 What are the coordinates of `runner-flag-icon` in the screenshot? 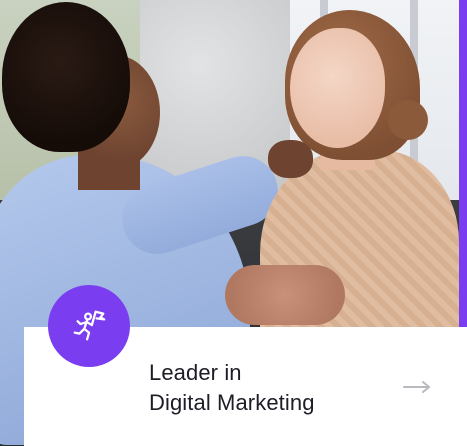 It's located at (89, 325).